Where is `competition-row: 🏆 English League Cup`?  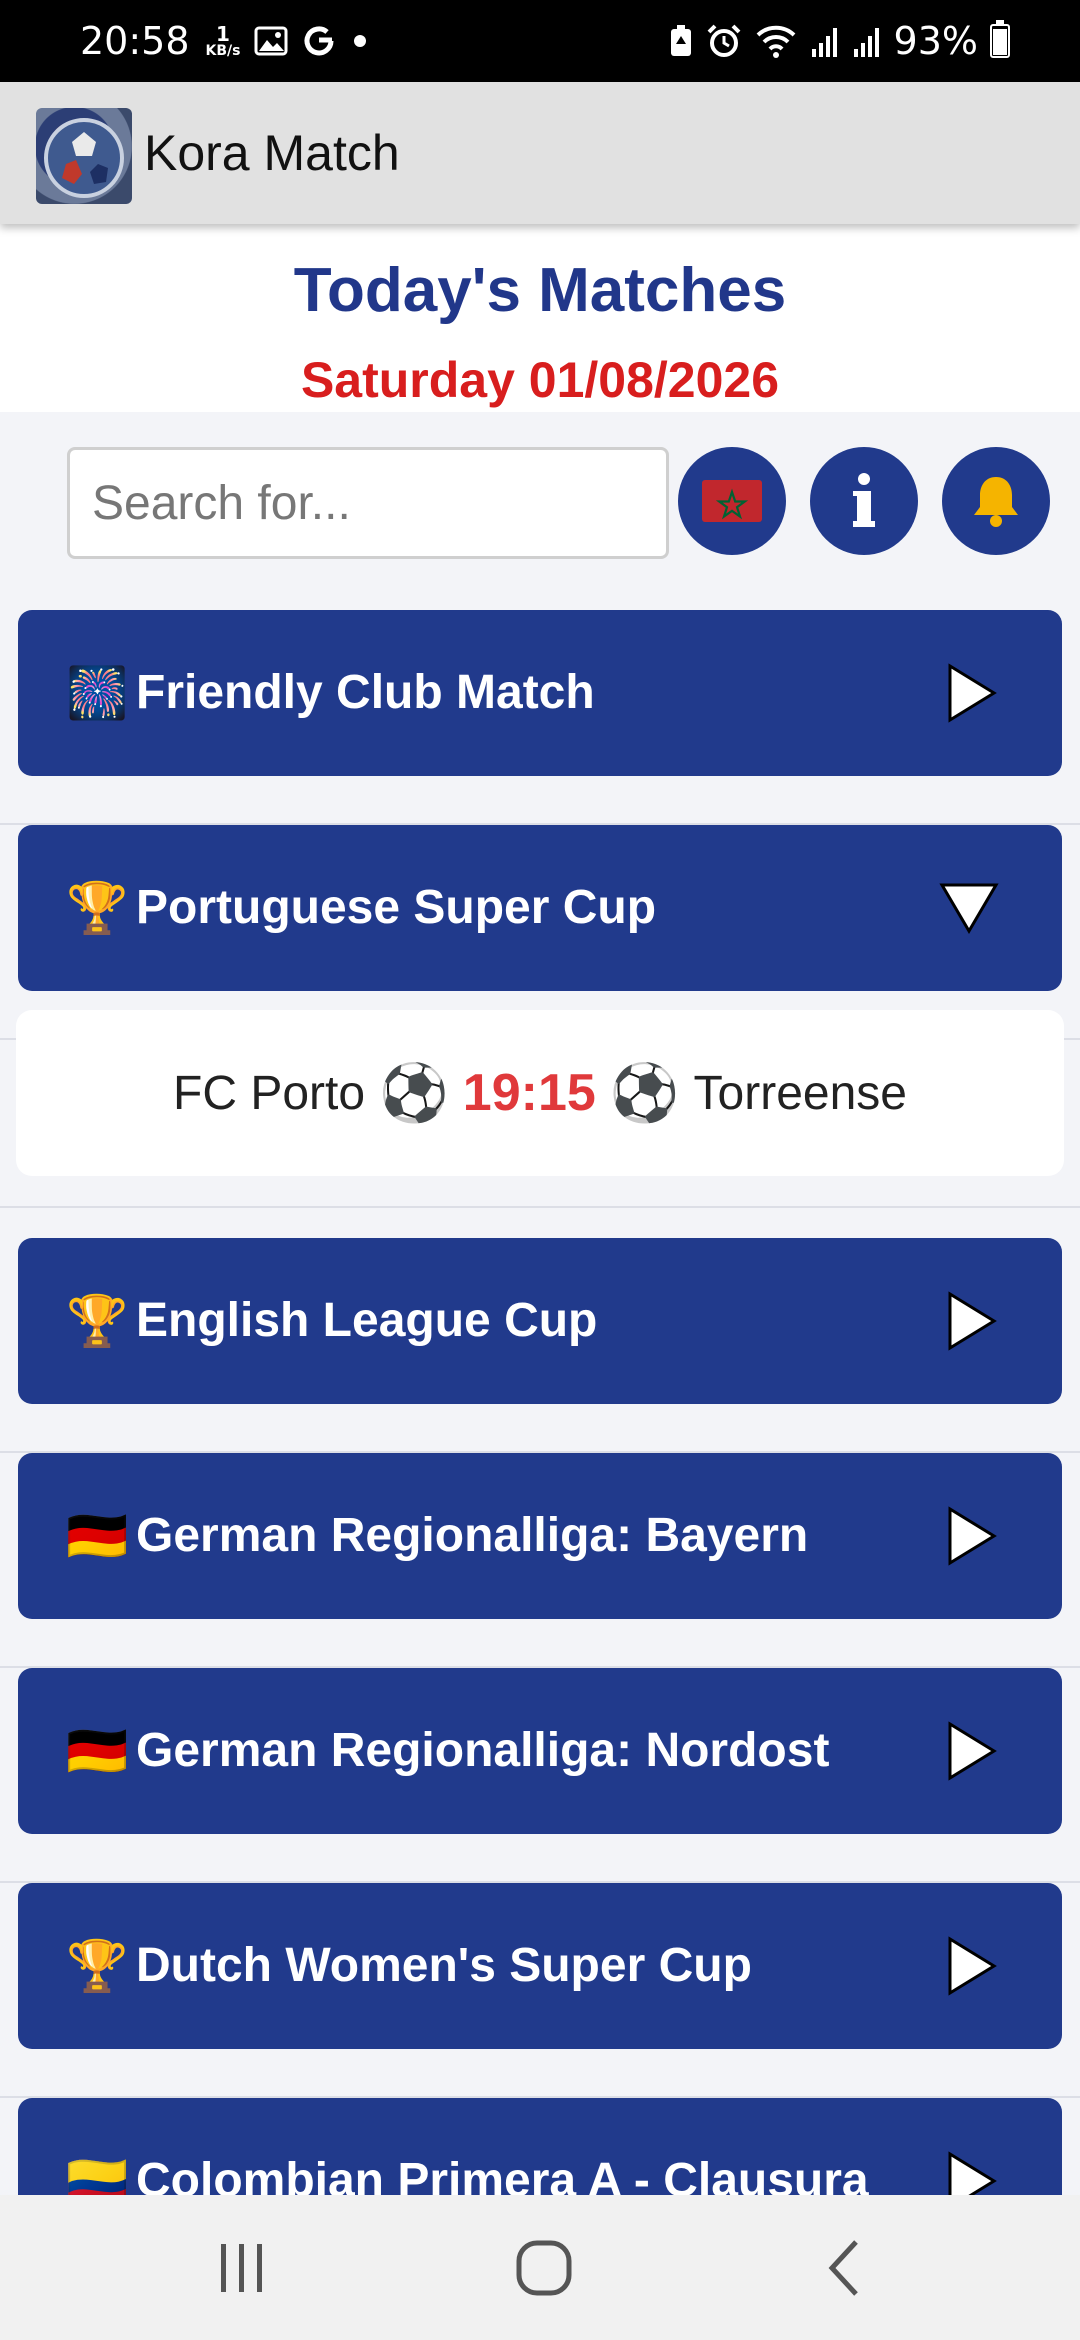
competition-row: 🏆 English League Cup is located at coordinates (540, 1345).